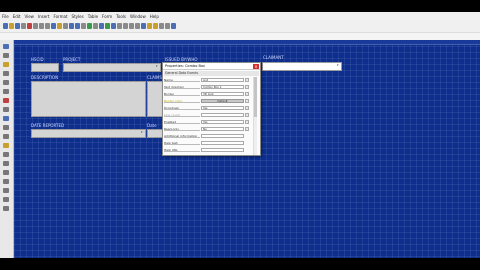 Image resolution: width=480 pixels, height=270 pixels. What do you see at coordinates (222, 129) in the screenshot?
I see `property-value-input: No` at bounding box center [222, 129].